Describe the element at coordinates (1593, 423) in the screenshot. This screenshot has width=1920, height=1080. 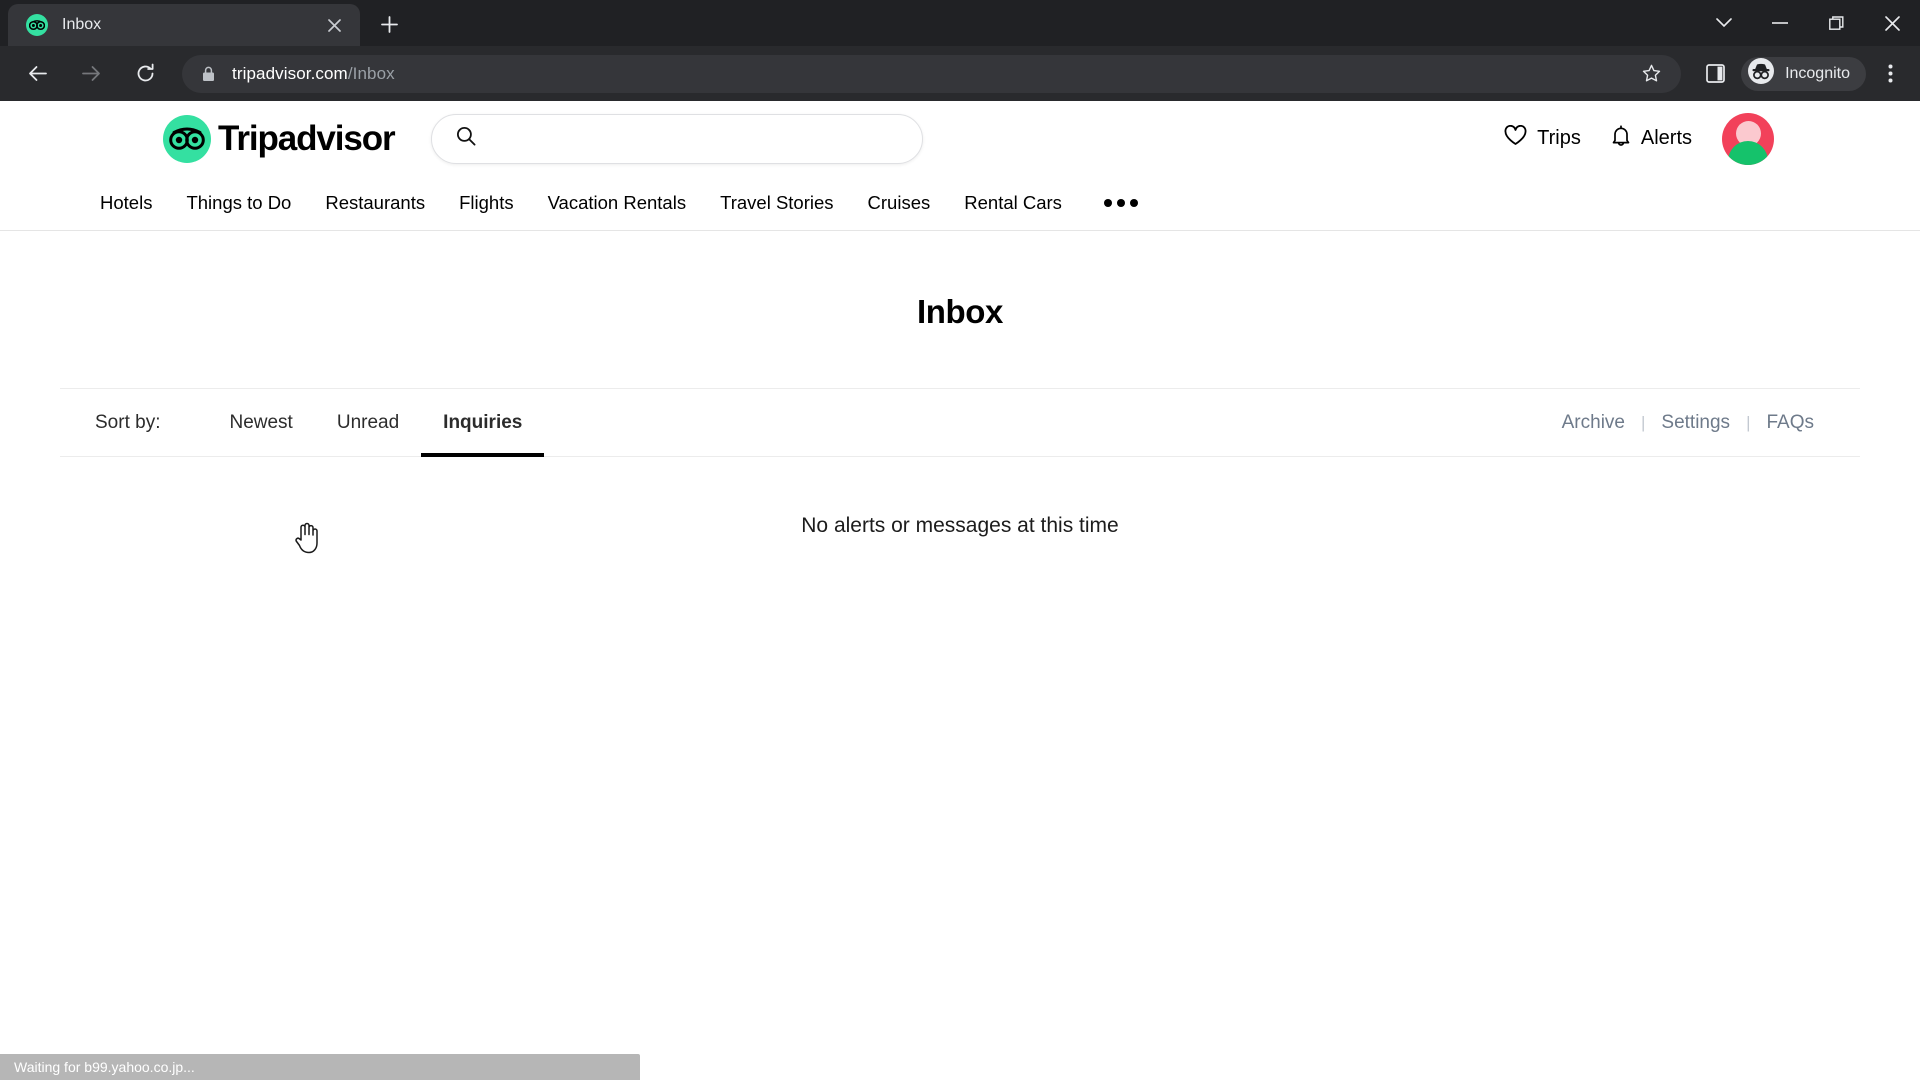
I see `archive-link: Archive` at that location.